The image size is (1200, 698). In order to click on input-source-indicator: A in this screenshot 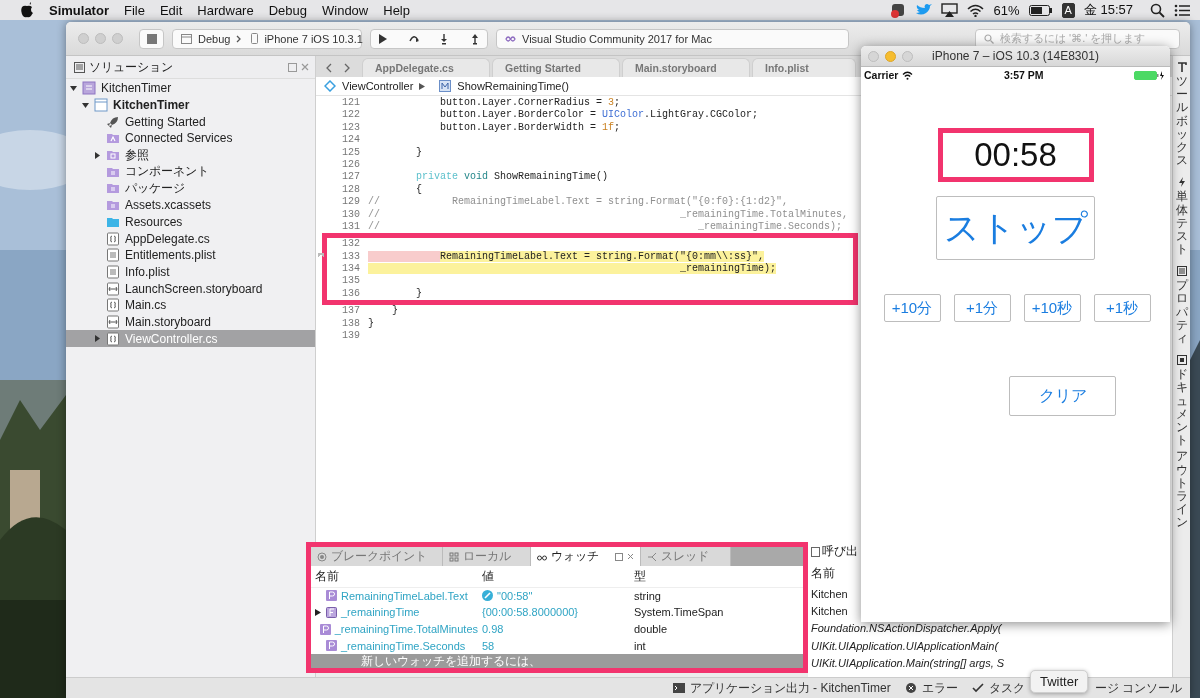, I will do `click(1068, 10)`.